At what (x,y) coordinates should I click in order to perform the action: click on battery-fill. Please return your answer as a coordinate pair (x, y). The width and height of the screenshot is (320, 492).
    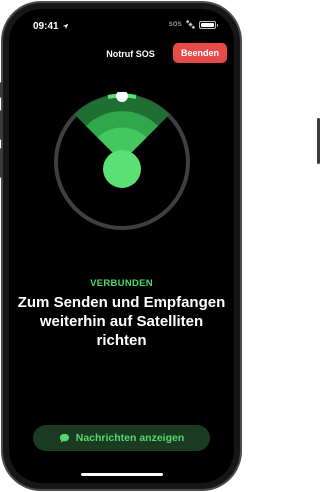
    Looking at the image, I should click on (207, 24).